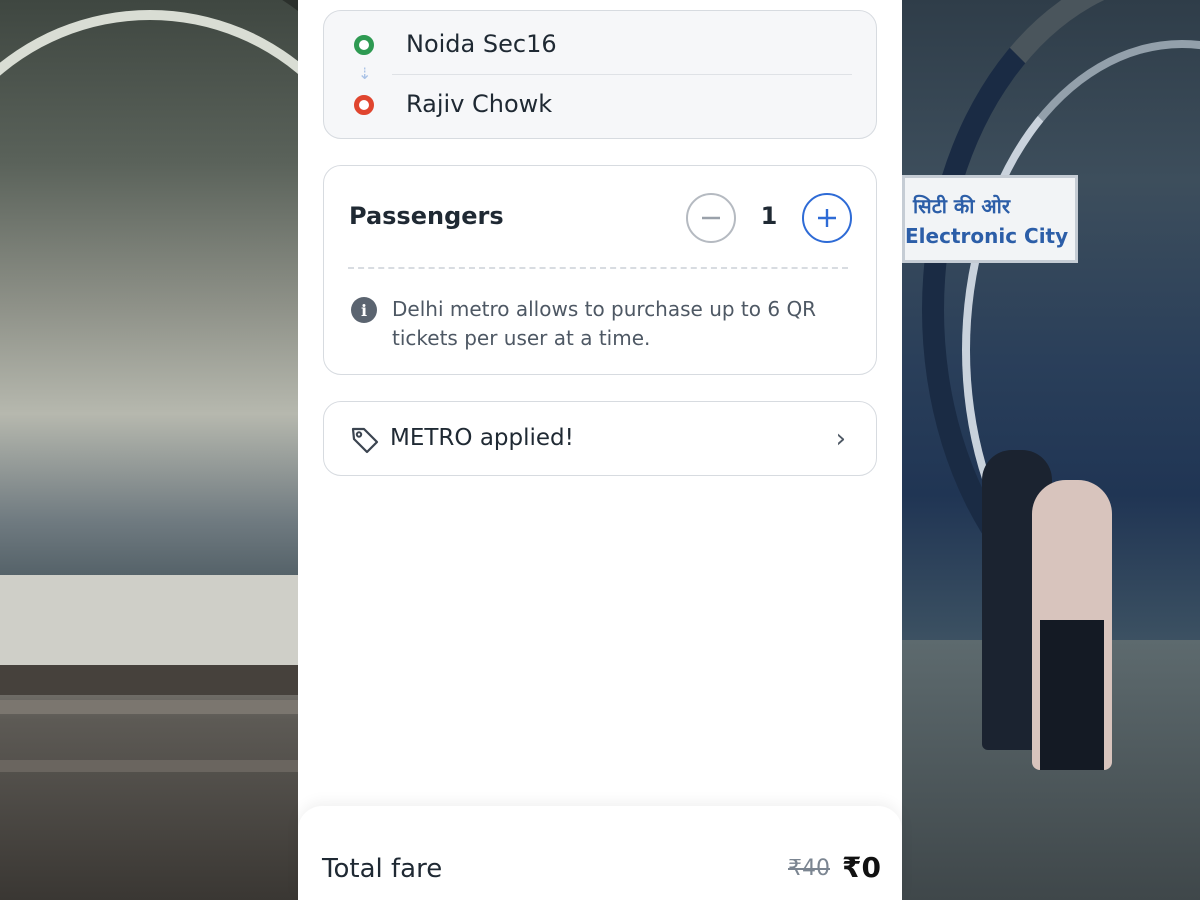 Image resolution: width=1200 pixels, height=900 pixels. I want to click on chevron-right-icon: ›, so click(840, 439).